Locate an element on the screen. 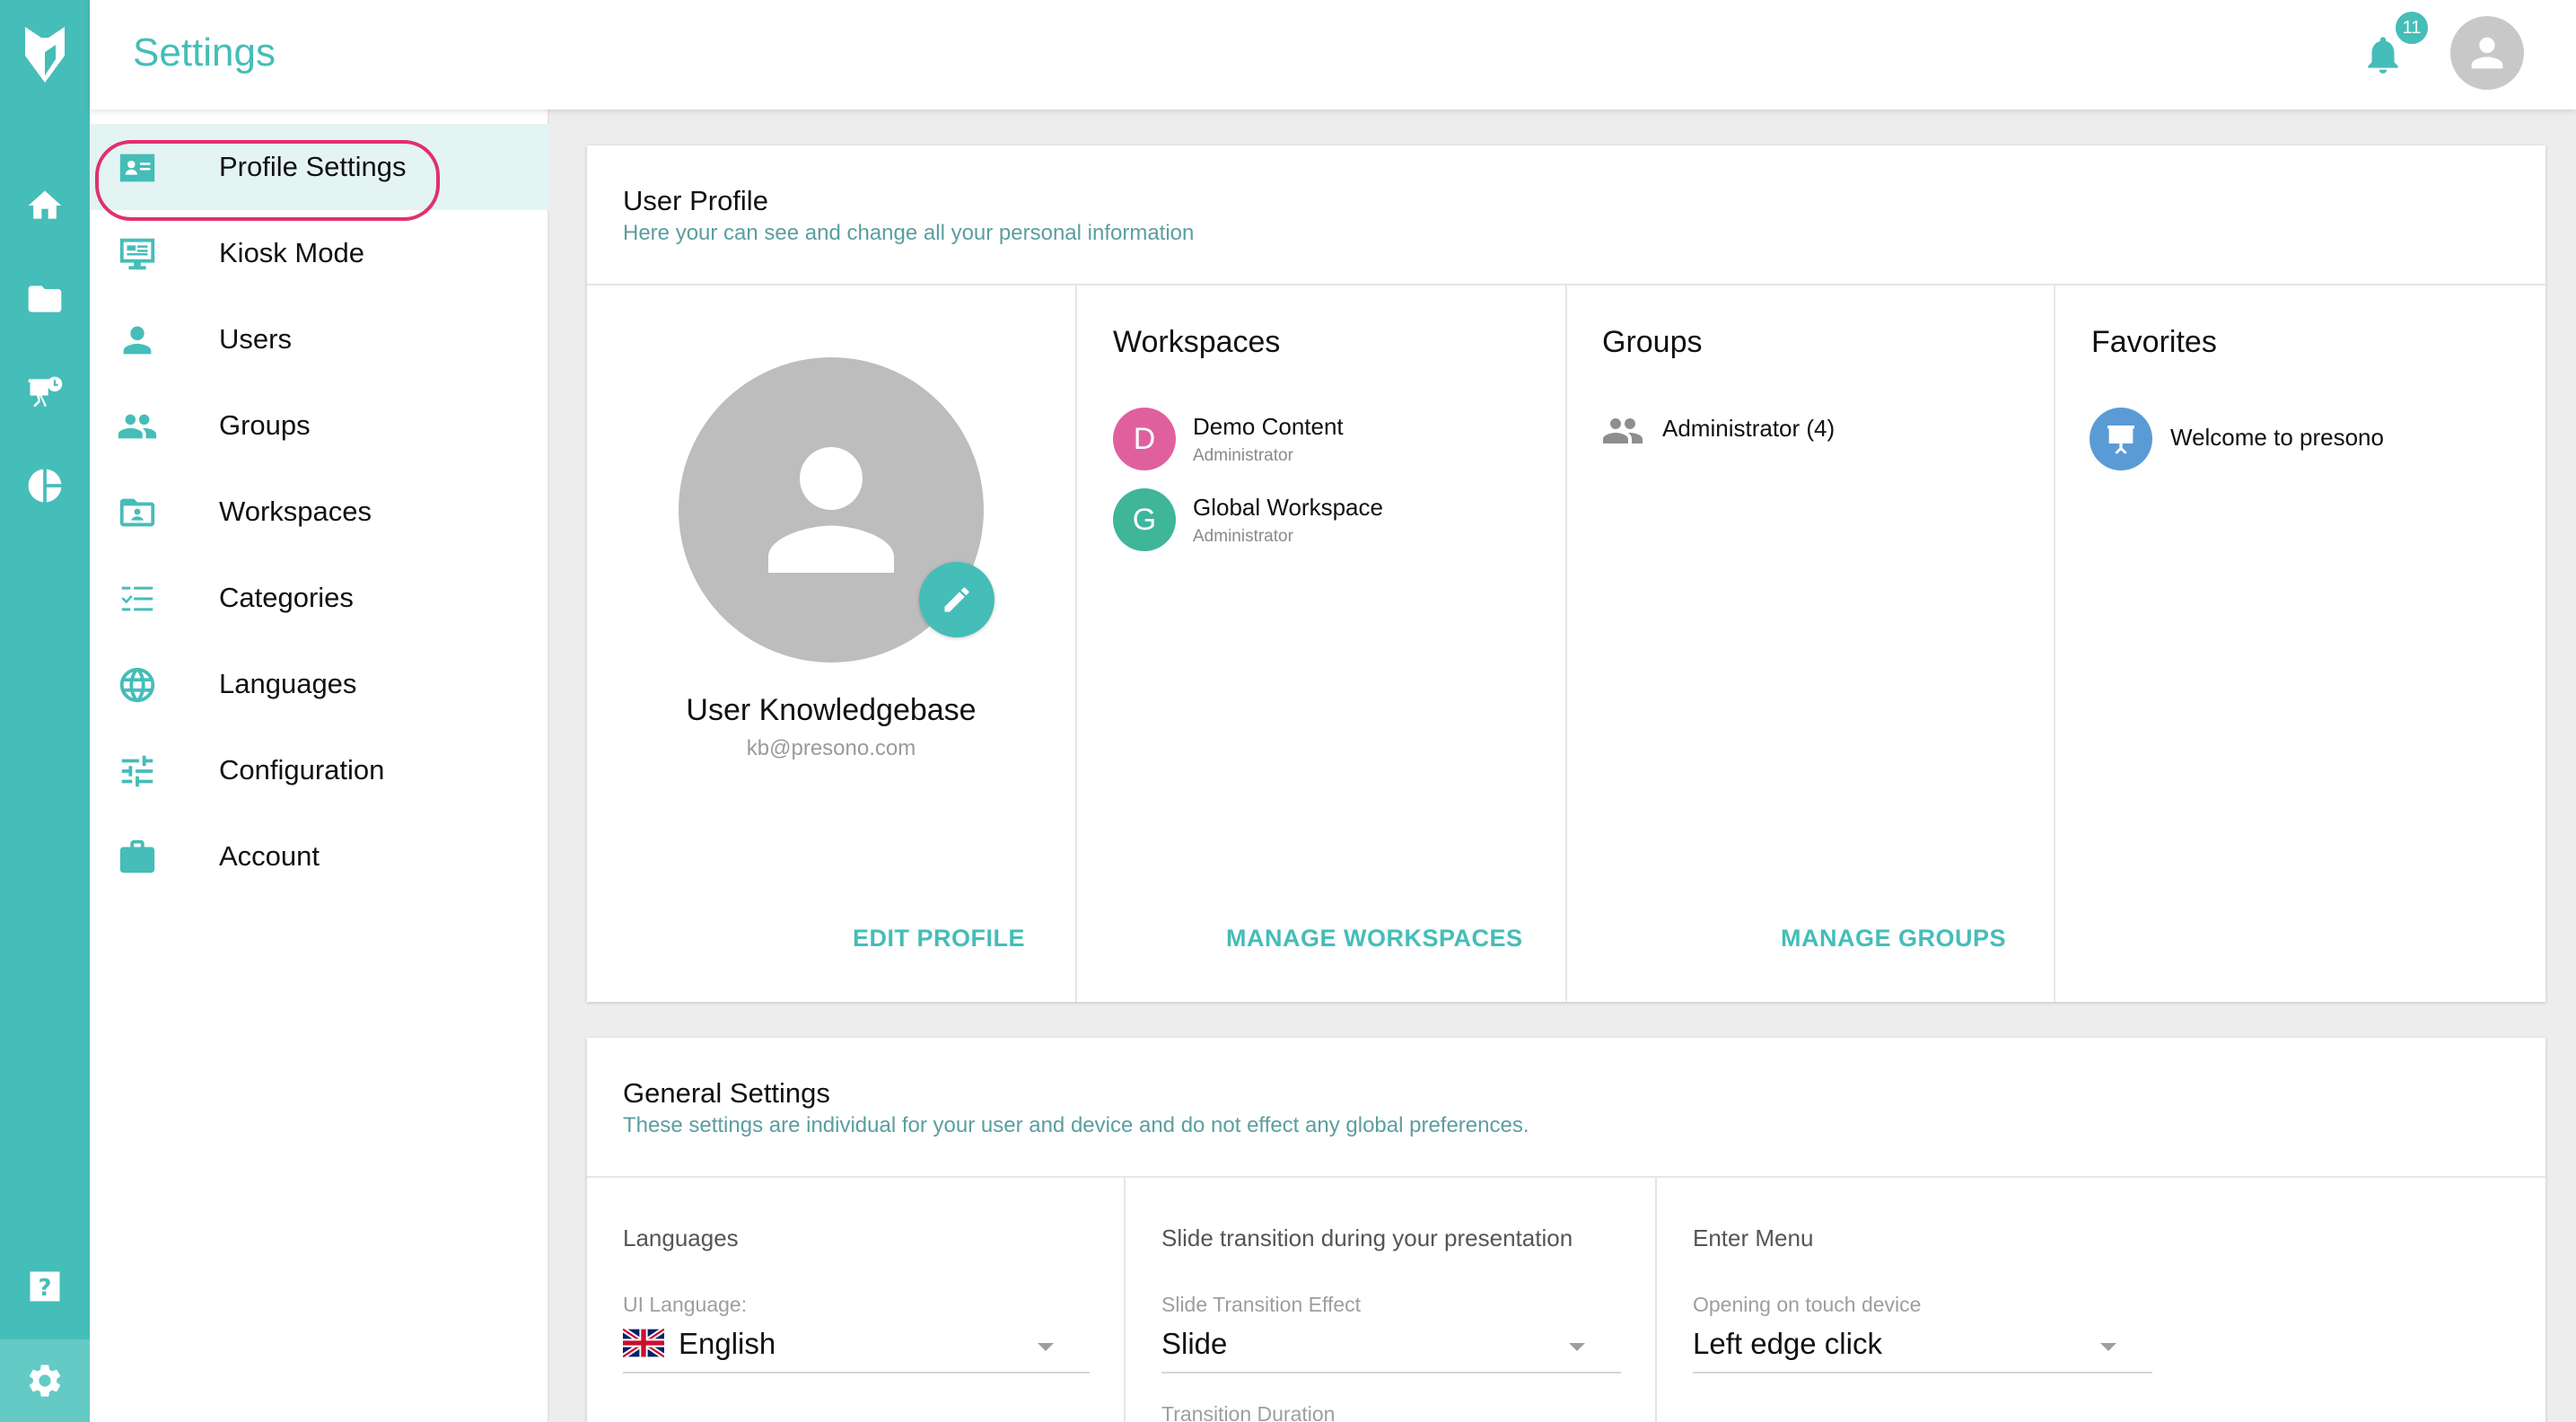 The width and height of the screenshot is (2576, 1422). menu-item-languages: Languages is located at coordinates (319, 684).